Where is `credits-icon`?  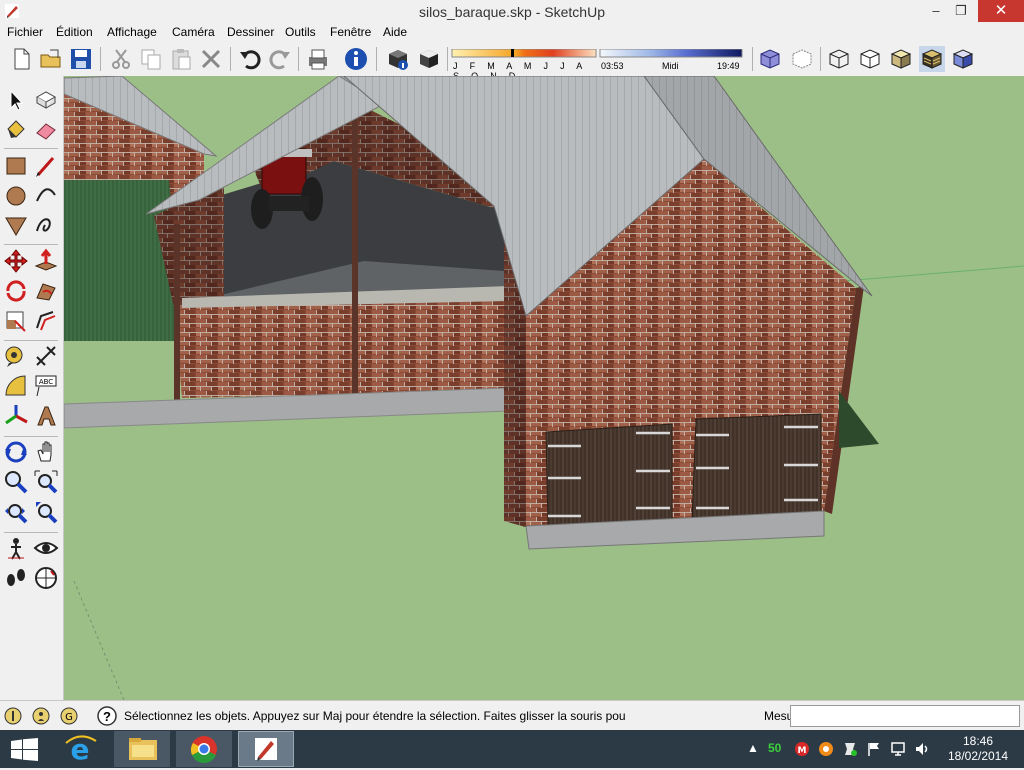 credits-icon is located at coordinates (41, 716).